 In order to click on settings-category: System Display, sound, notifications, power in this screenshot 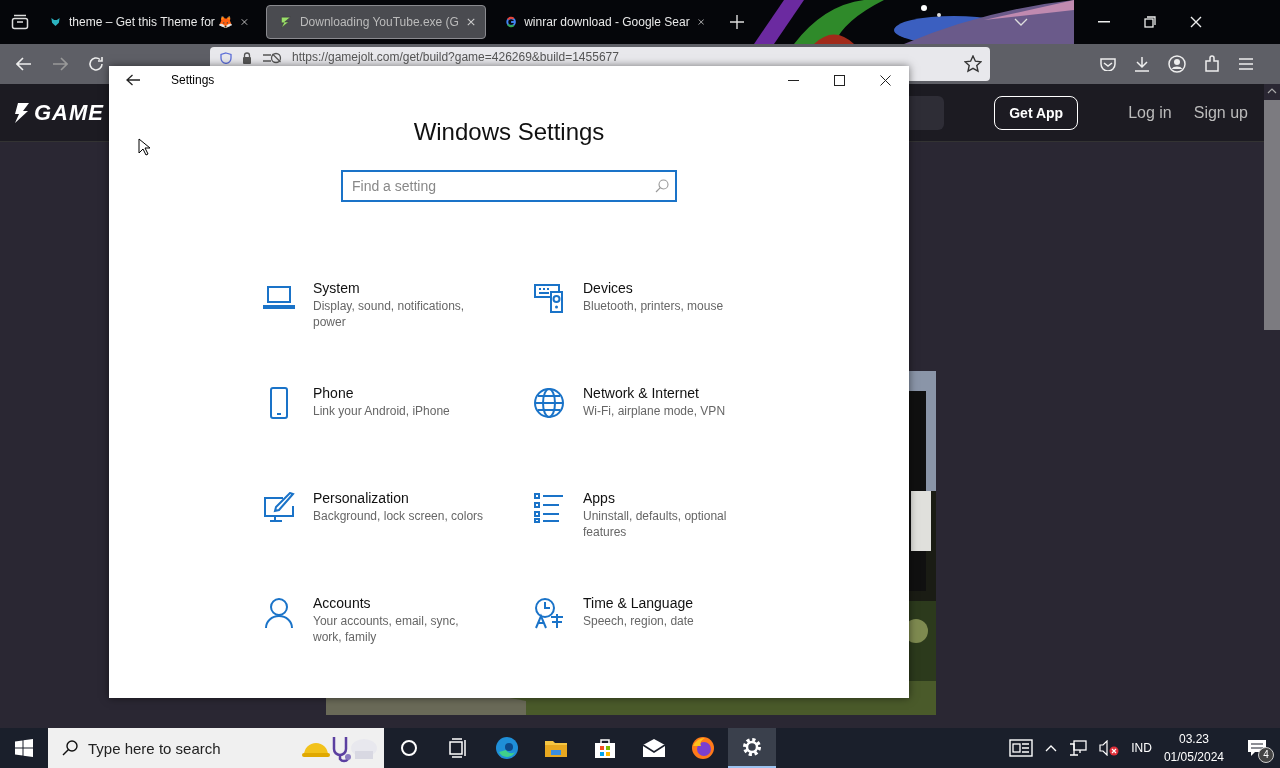, I will do `click(398, 330)`.